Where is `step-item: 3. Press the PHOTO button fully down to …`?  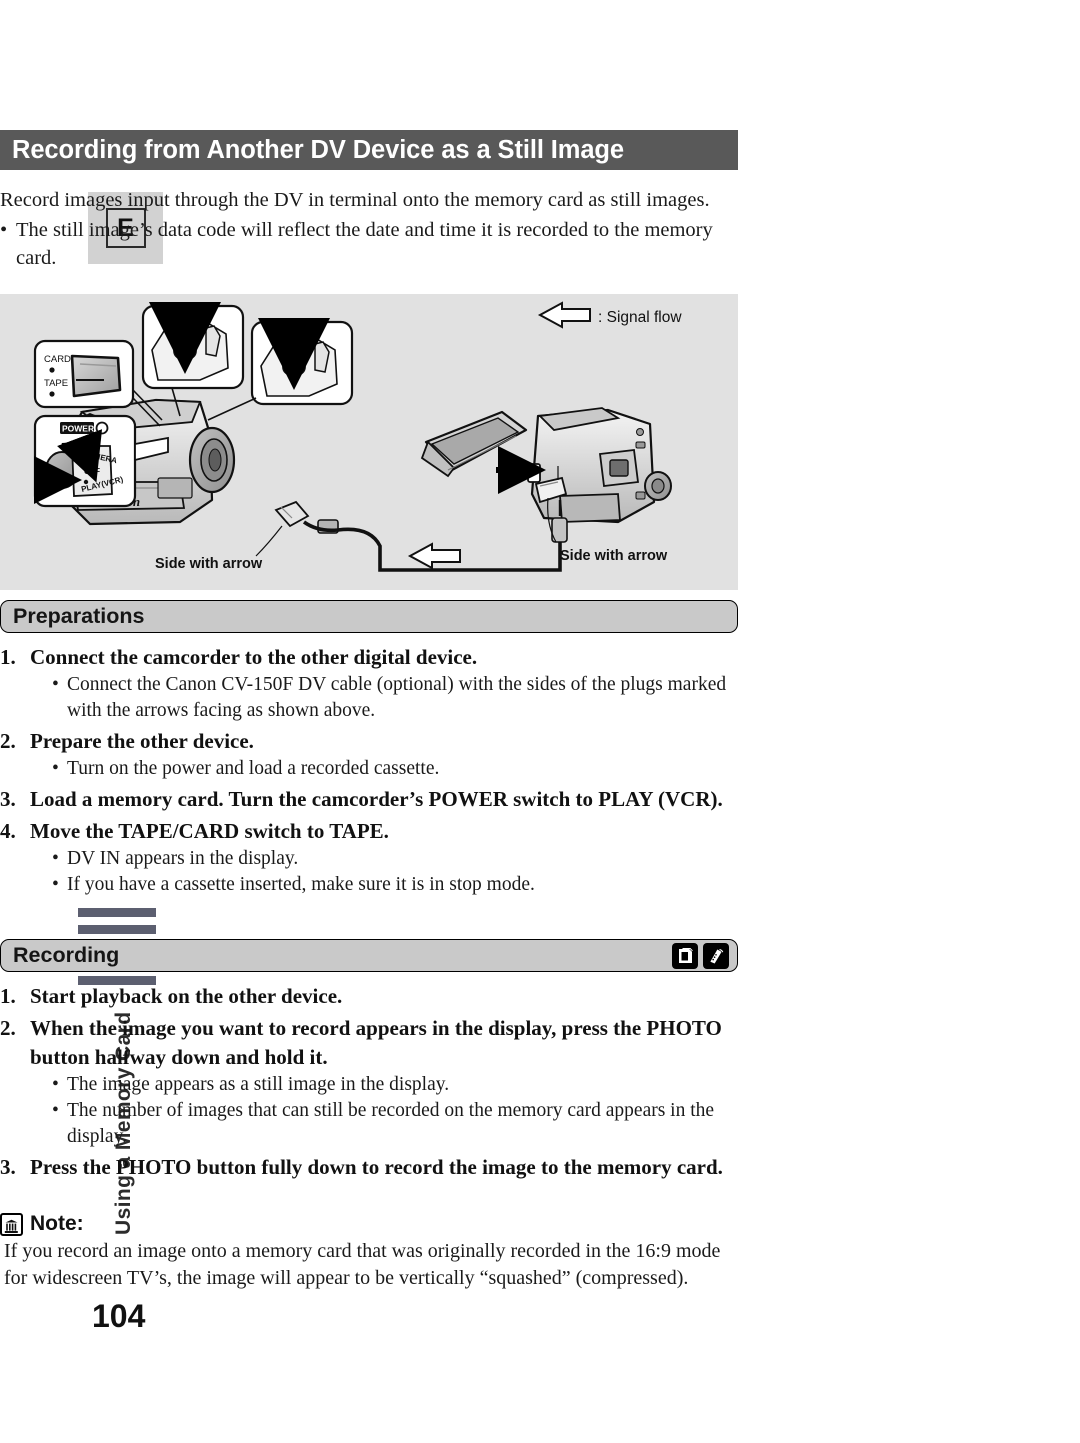 step-item: 3. Press the PHOTO button fully down to … is located at coordinates (369, 1167).